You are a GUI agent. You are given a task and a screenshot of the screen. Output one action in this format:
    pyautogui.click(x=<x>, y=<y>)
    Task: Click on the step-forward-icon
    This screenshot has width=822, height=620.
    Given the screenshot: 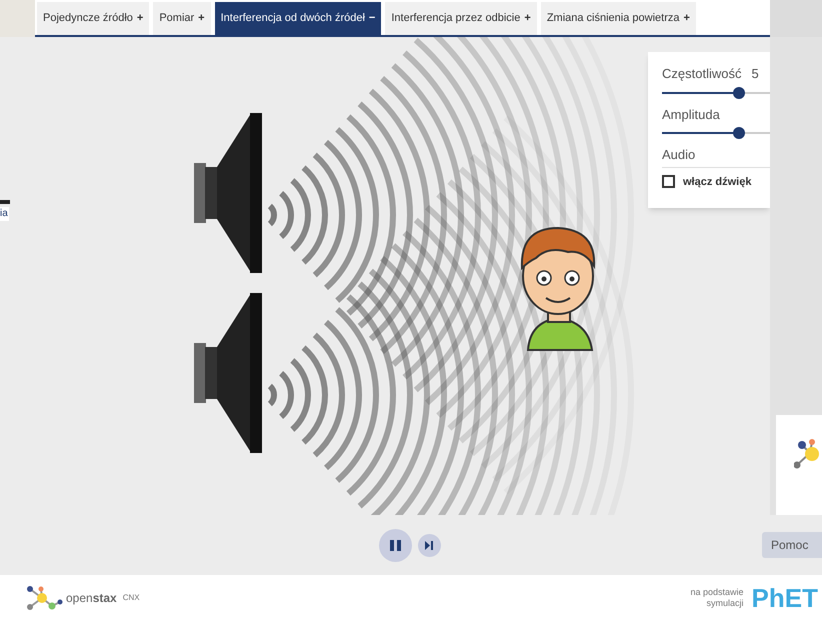 What is the action you would take?
    pyautogui.click(x=429, y=545)
    